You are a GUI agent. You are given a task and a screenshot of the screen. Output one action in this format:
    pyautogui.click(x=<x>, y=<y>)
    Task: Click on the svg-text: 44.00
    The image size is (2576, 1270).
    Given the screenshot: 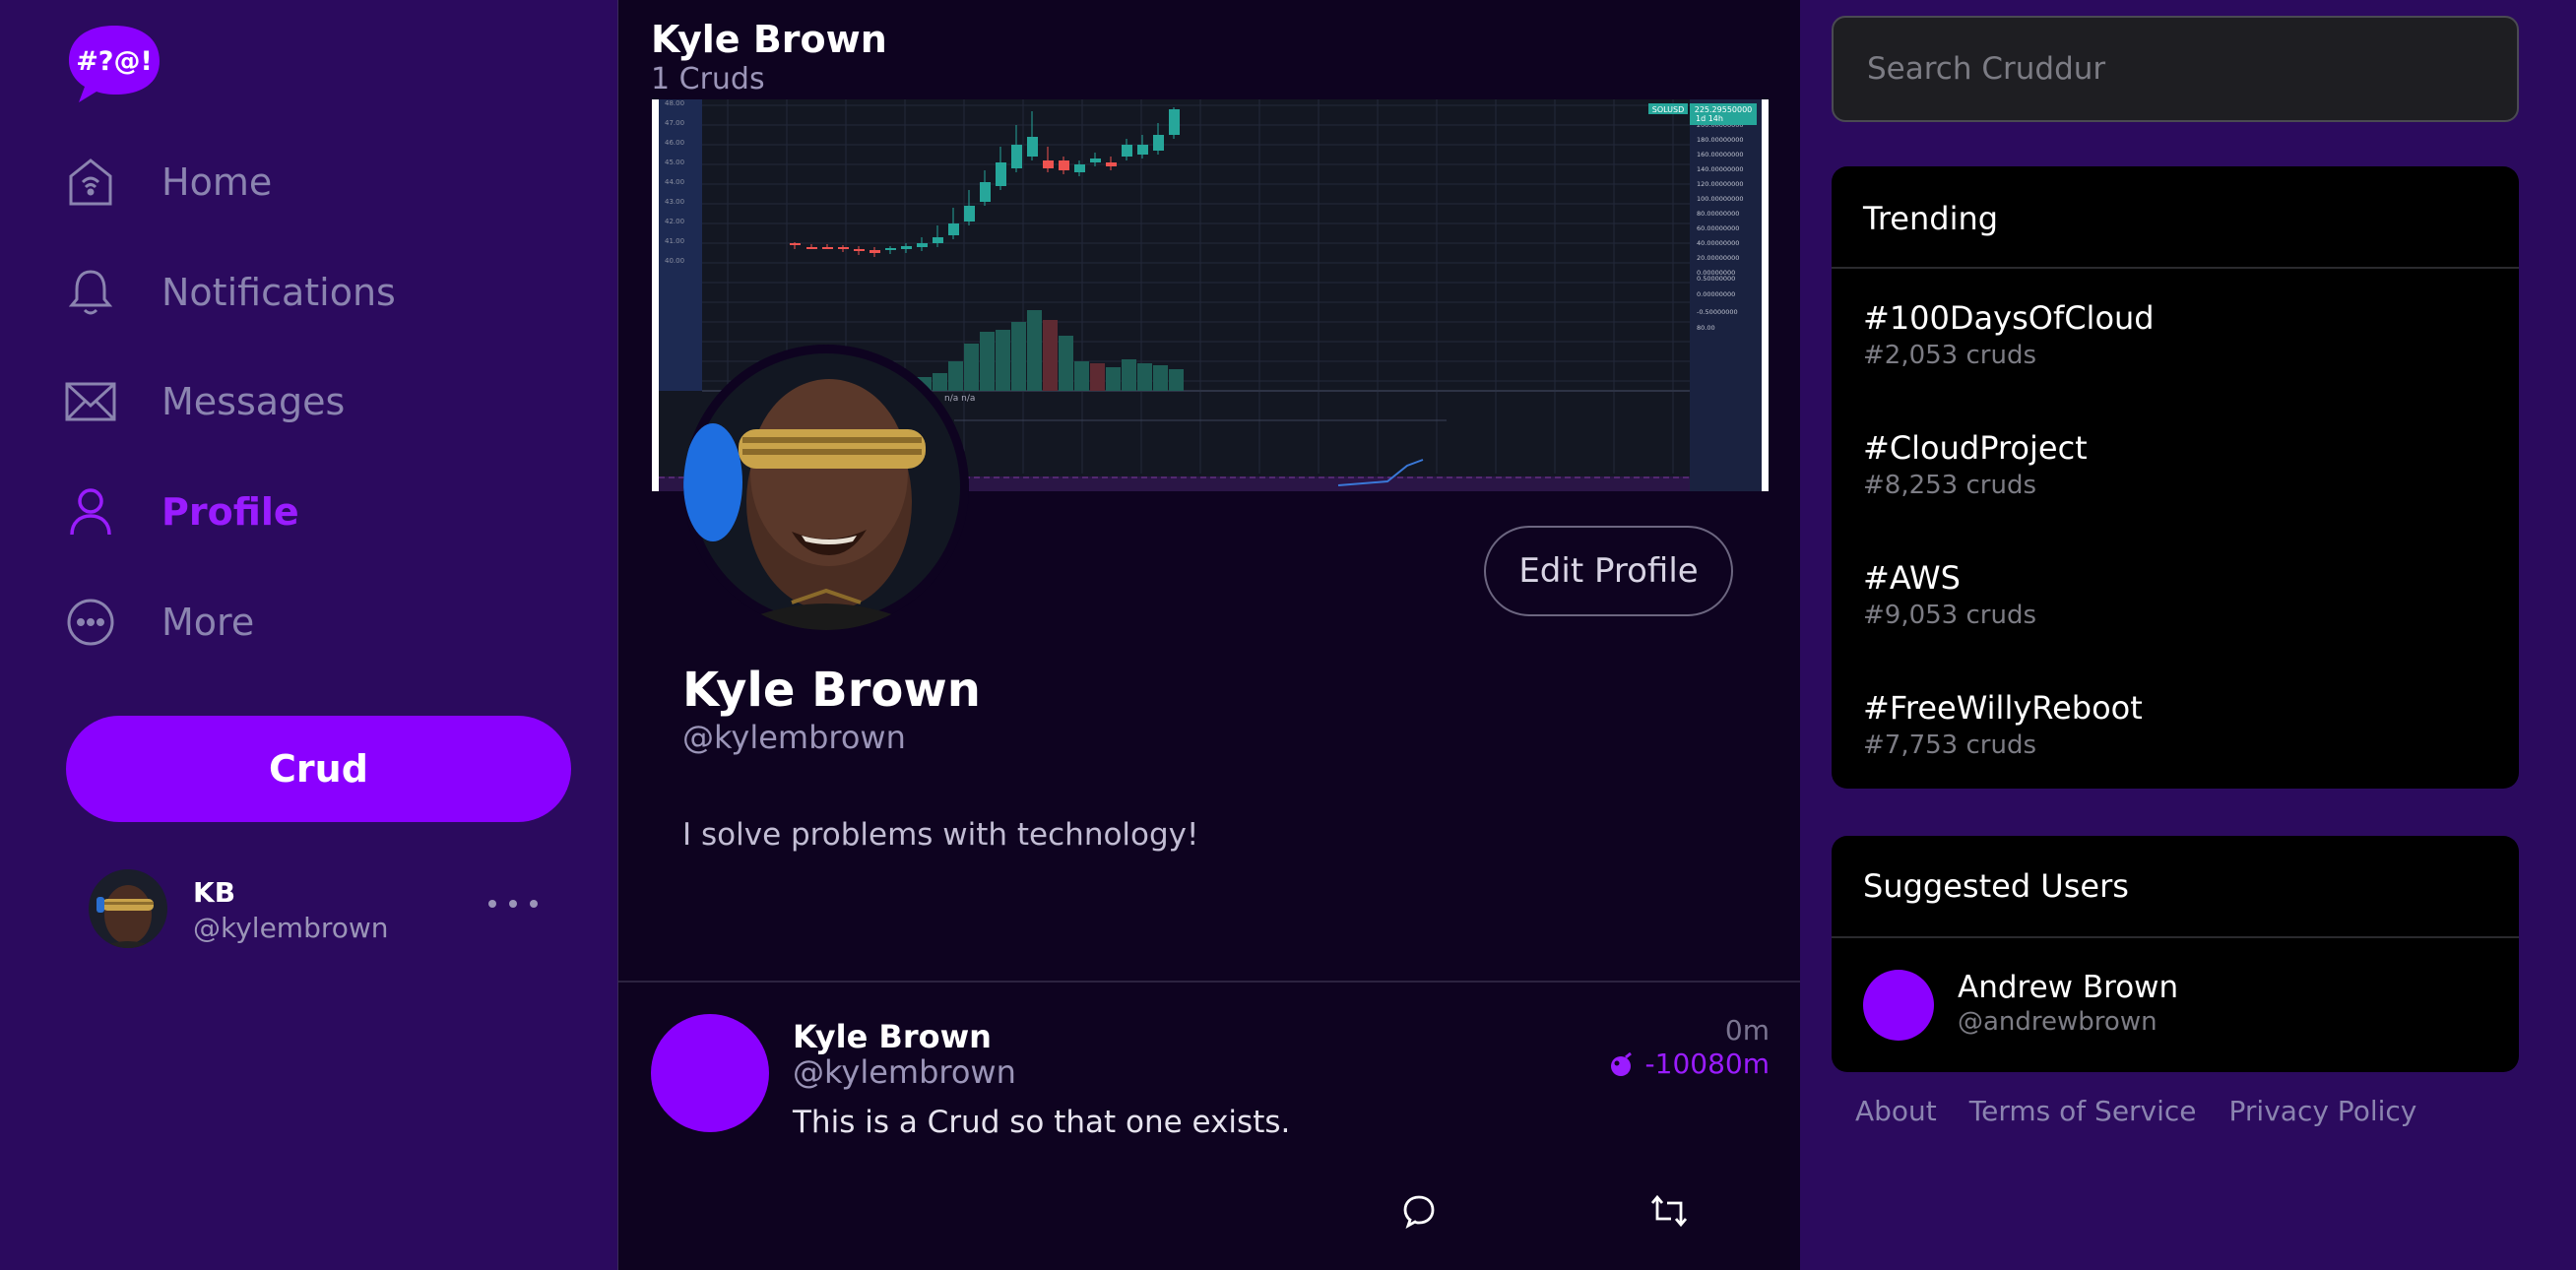 What is the action you would take?
    pyautogui.click(x=674, y=182)
    